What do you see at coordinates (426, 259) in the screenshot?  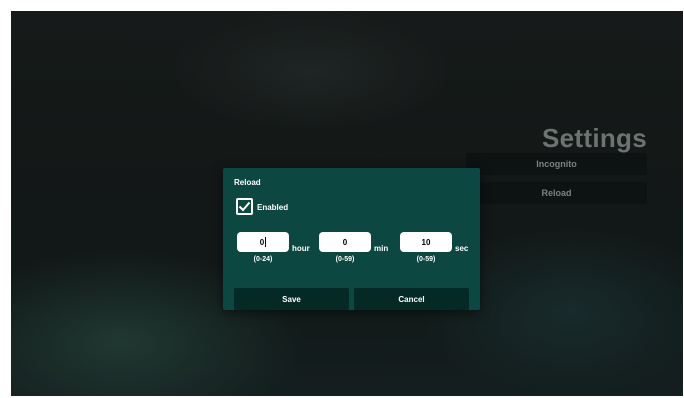 I see `sec-range-label: (0-59)` at bounding box center [426, 259].